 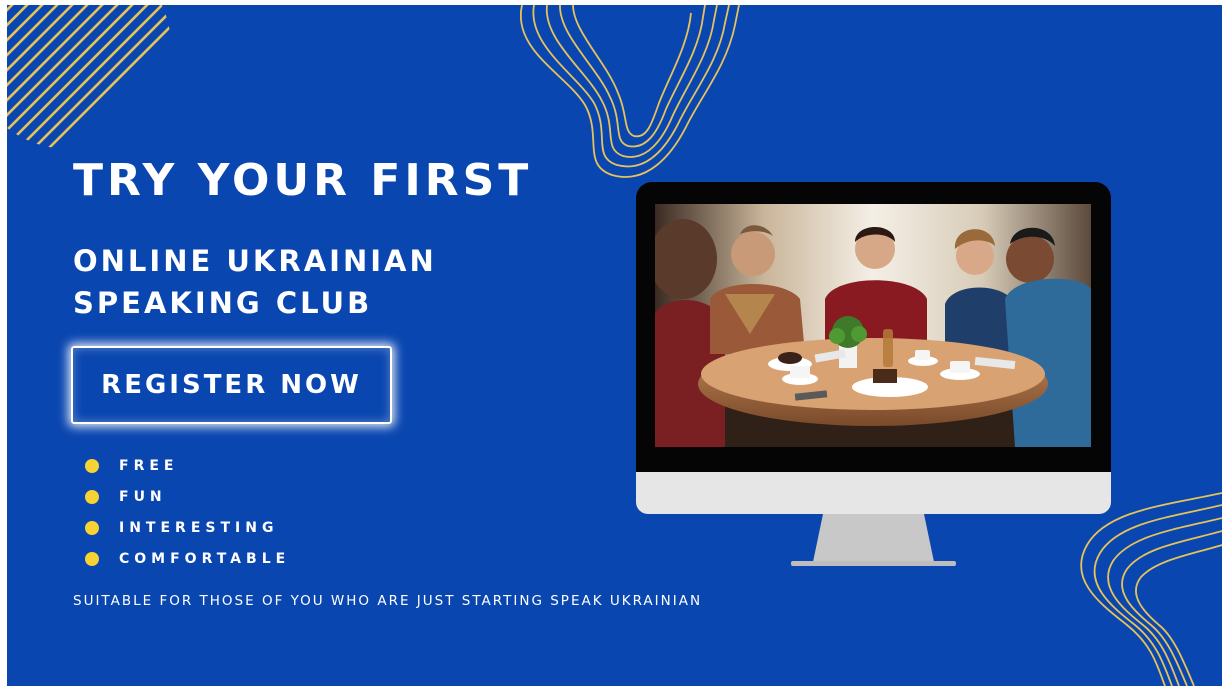 What do you see at coordinates (187, 496) in the screenshot?
I see `feature-item-fun: FUN` at bounding box center [187, 496].